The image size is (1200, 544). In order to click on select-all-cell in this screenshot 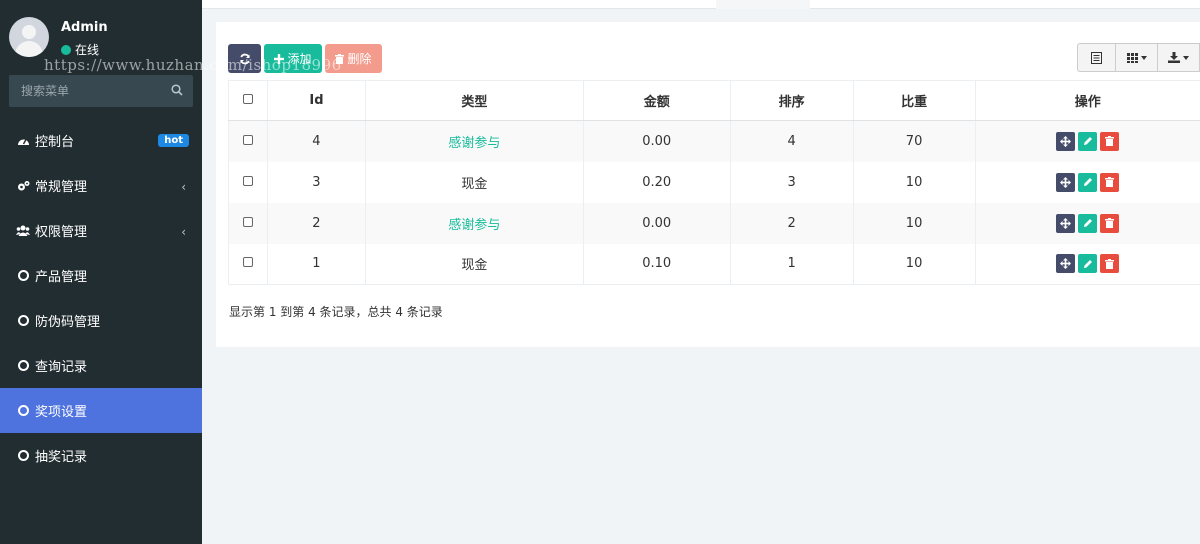, I will do `click(248, 100)`.